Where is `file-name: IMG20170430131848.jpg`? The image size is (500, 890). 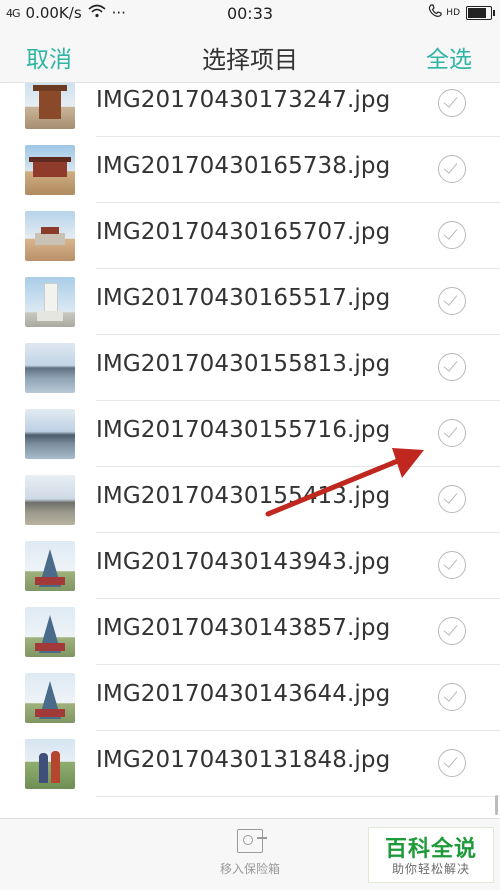 file-name: IMG20170430131848.jpg is located at coordinates (243, 760).